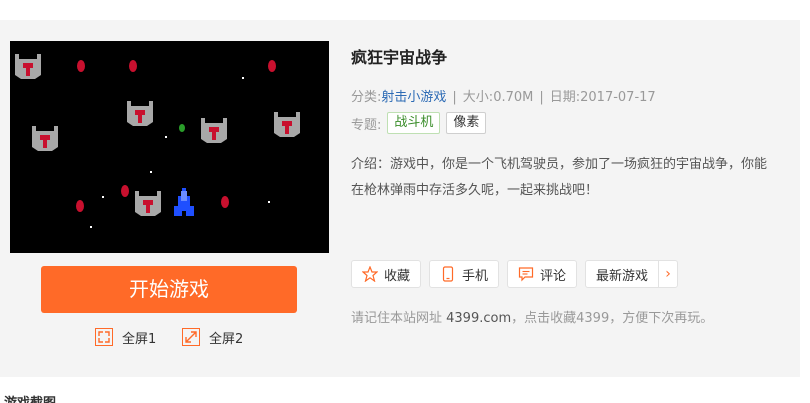  Describe the element at coordinates (618, 97) in the screenshot. I see `date-value: 2017-07-17` at that location.